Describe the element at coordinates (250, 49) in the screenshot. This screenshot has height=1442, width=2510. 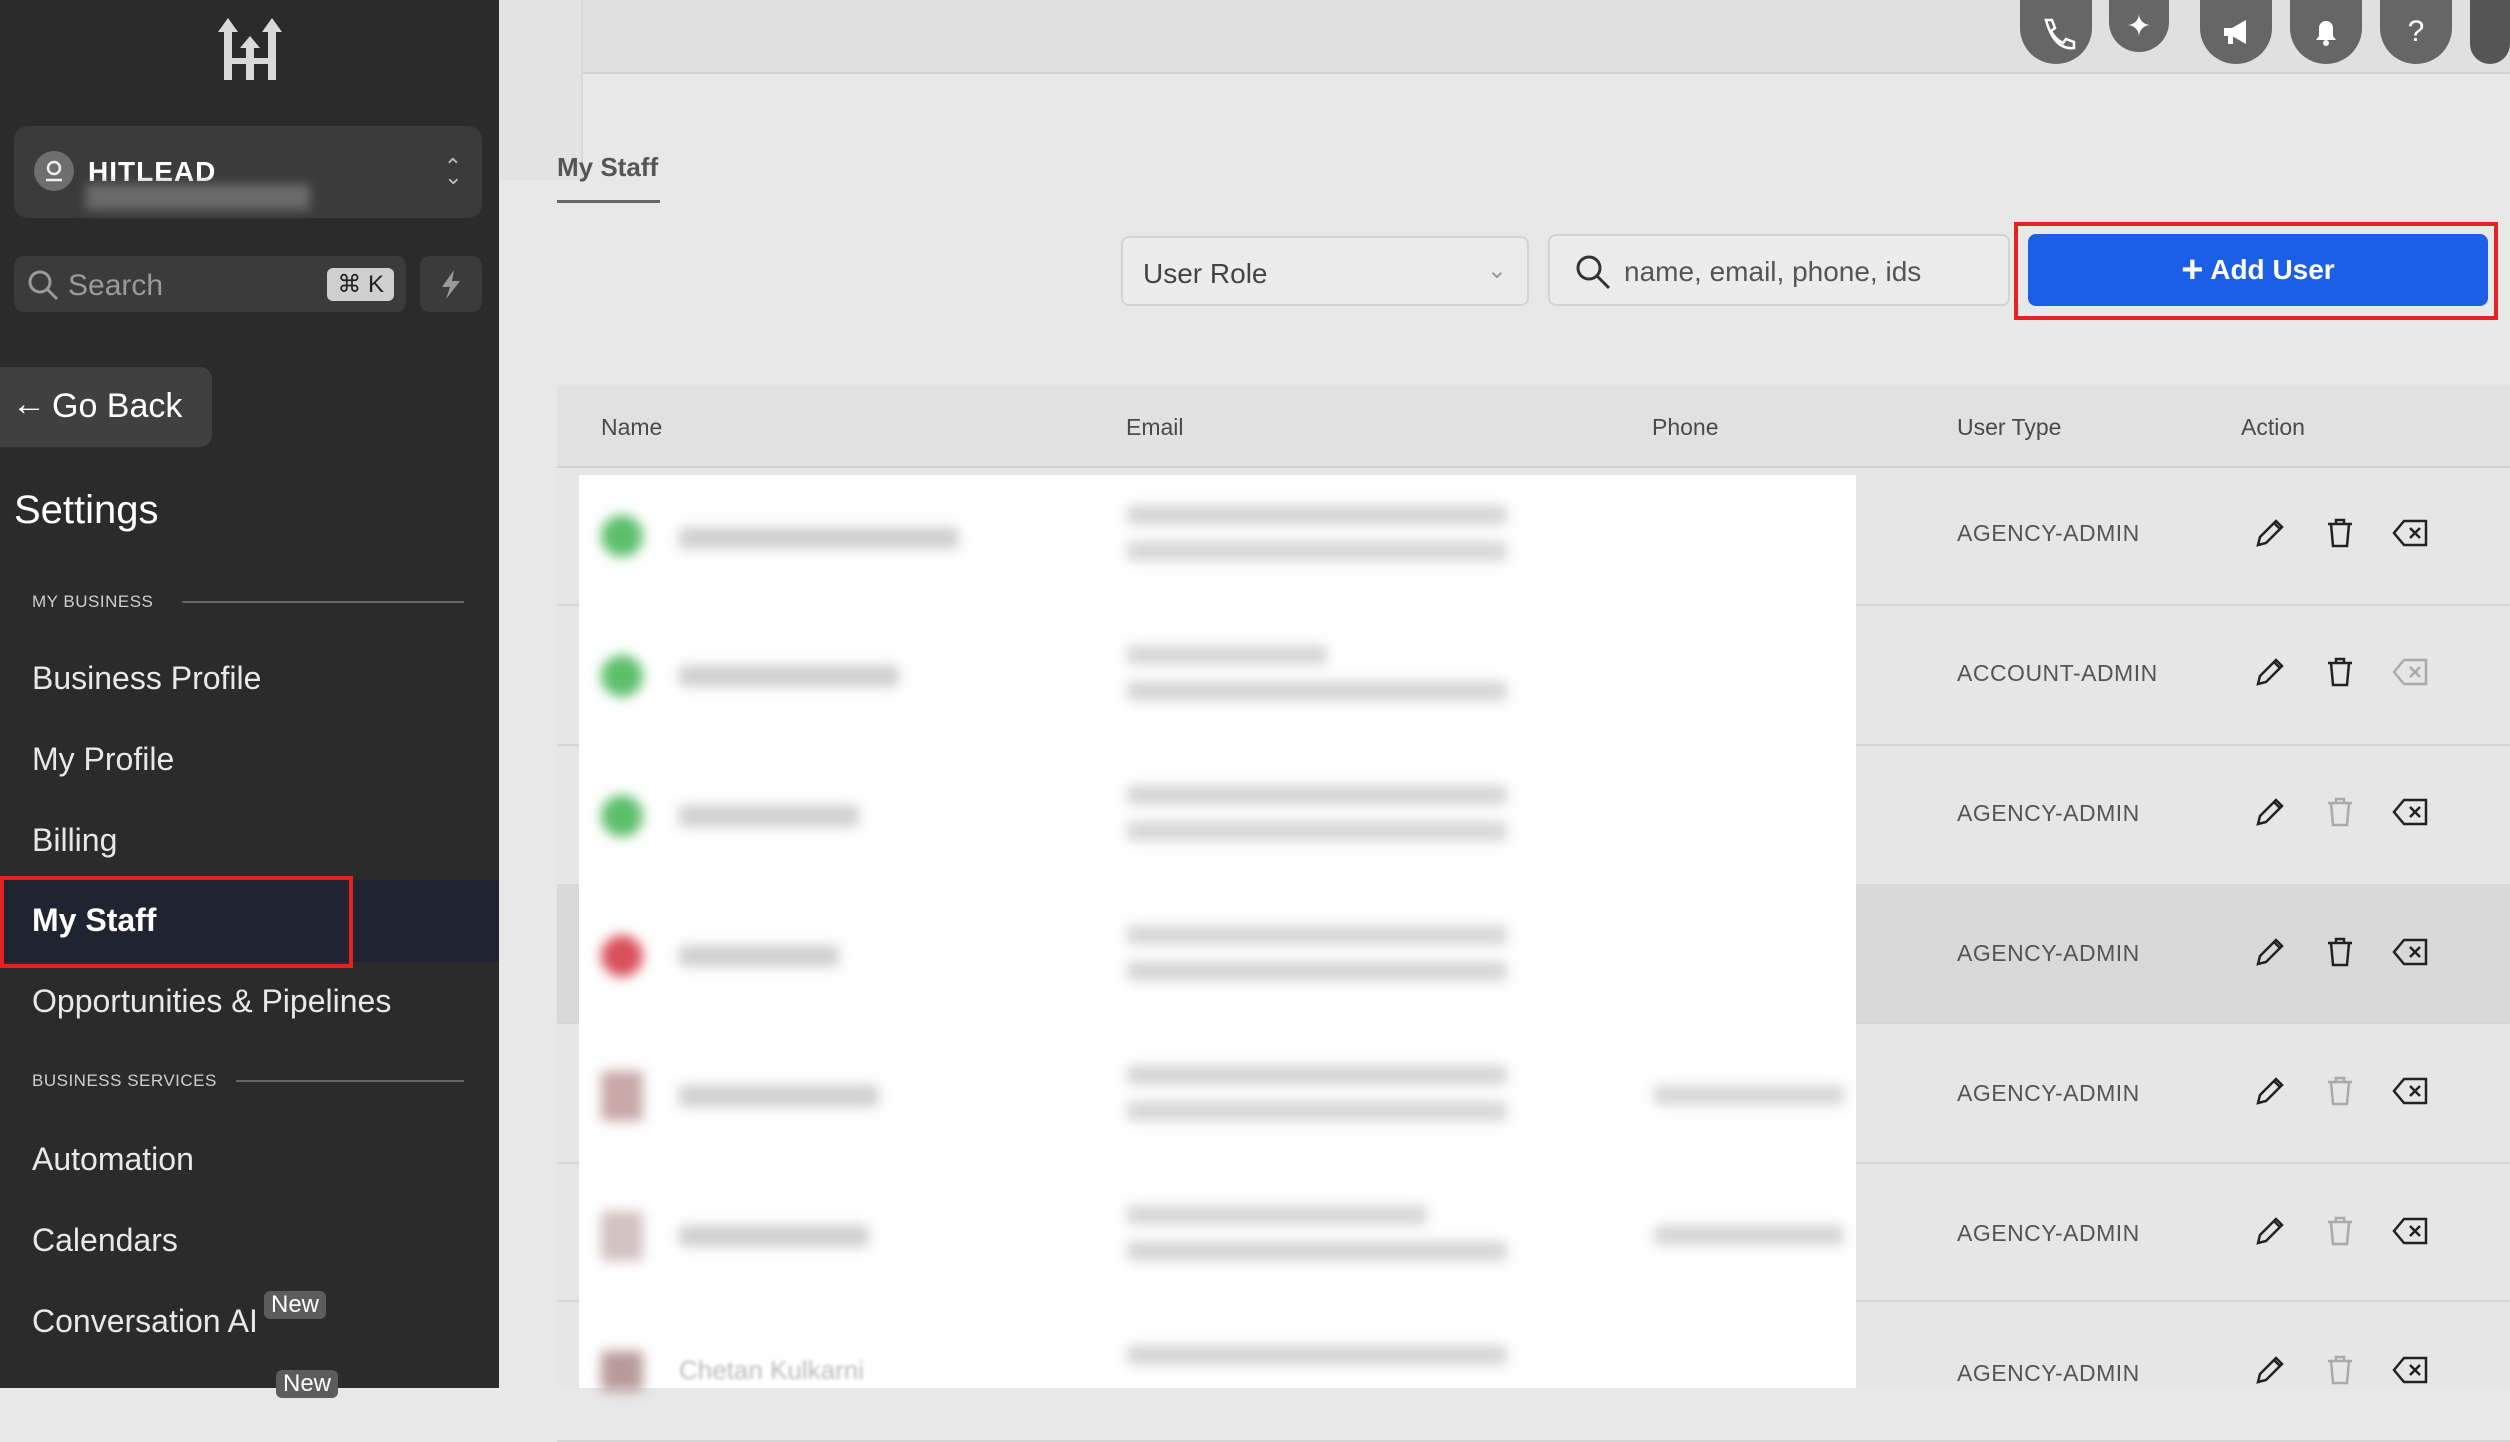
I see `app-logo` at that location.